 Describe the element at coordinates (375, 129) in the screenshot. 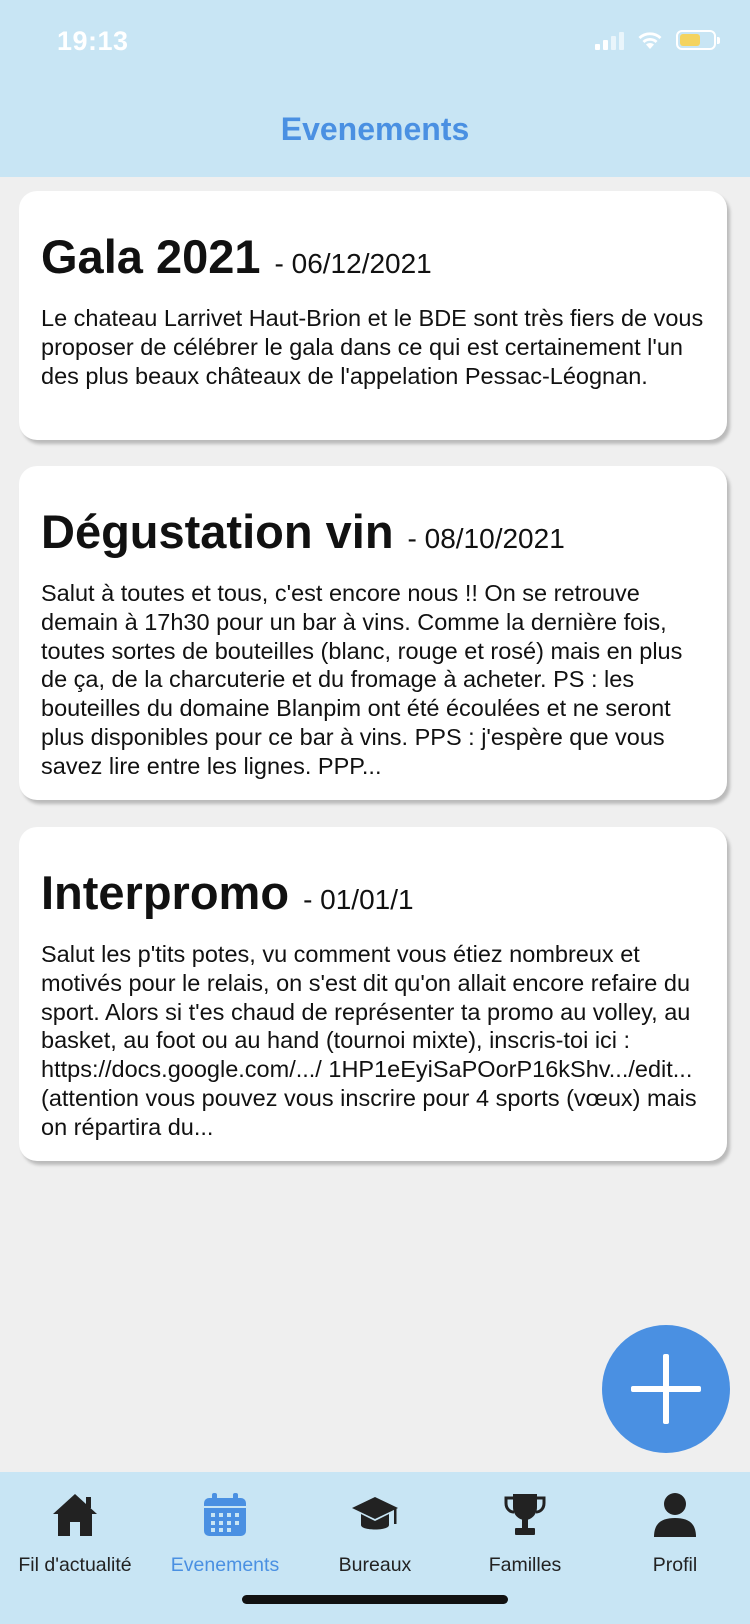

I see `page-title: Evenements` at that location.